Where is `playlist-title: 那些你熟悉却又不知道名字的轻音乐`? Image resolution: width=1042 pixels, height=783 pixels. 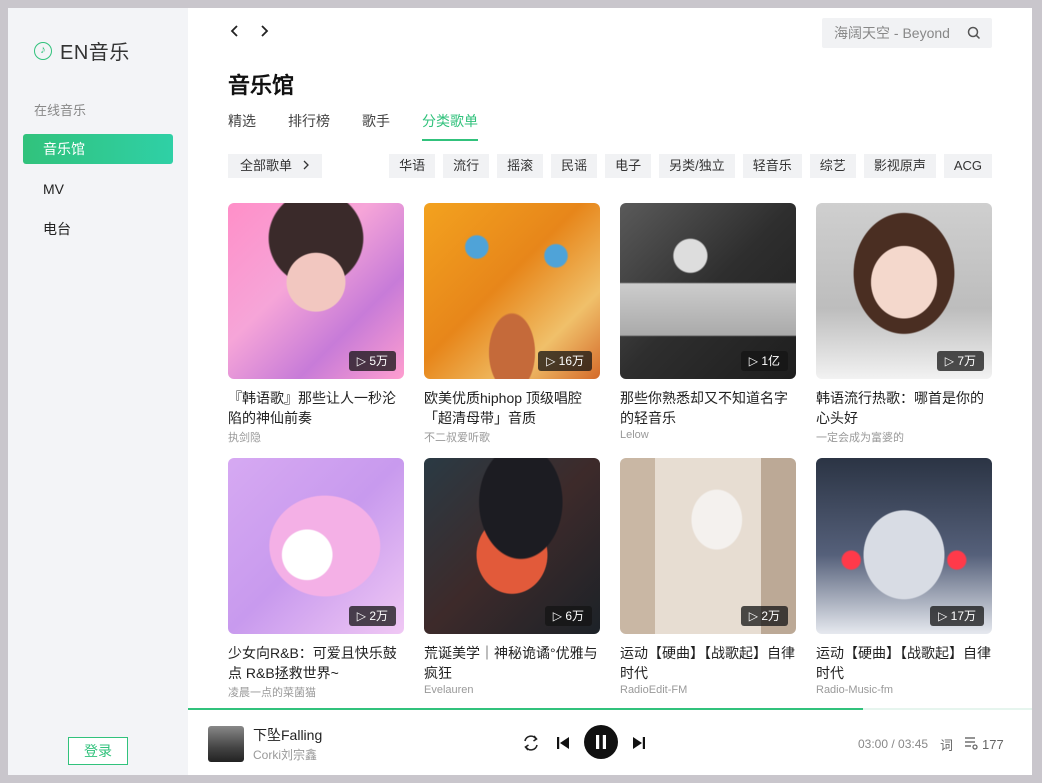 playlist-title: 那些你熟悉却又不知道名字的轻音乐 is located at coordinates (708, 408).